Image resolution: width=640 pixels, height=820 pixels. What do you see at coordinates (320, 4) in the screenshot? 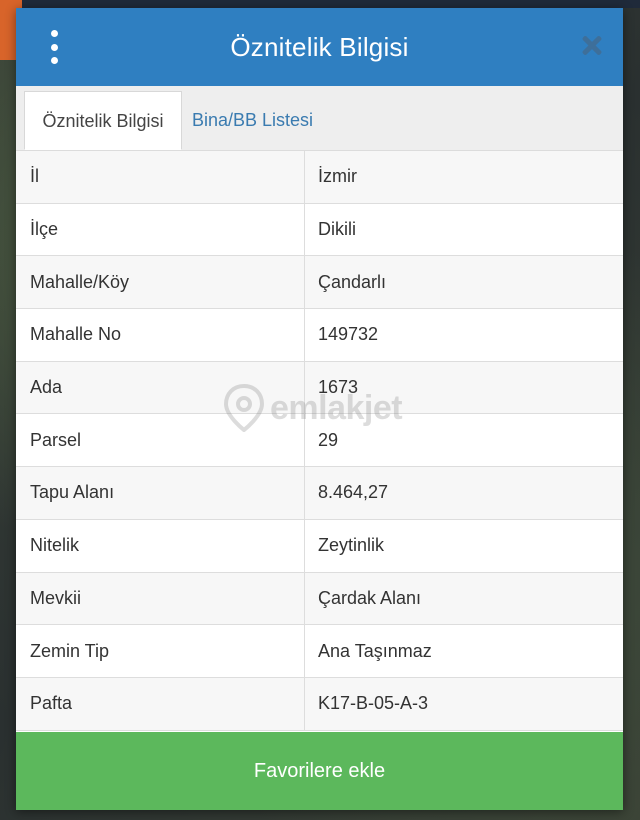
I see `background-top-bar` at bounding box center [320, 4].